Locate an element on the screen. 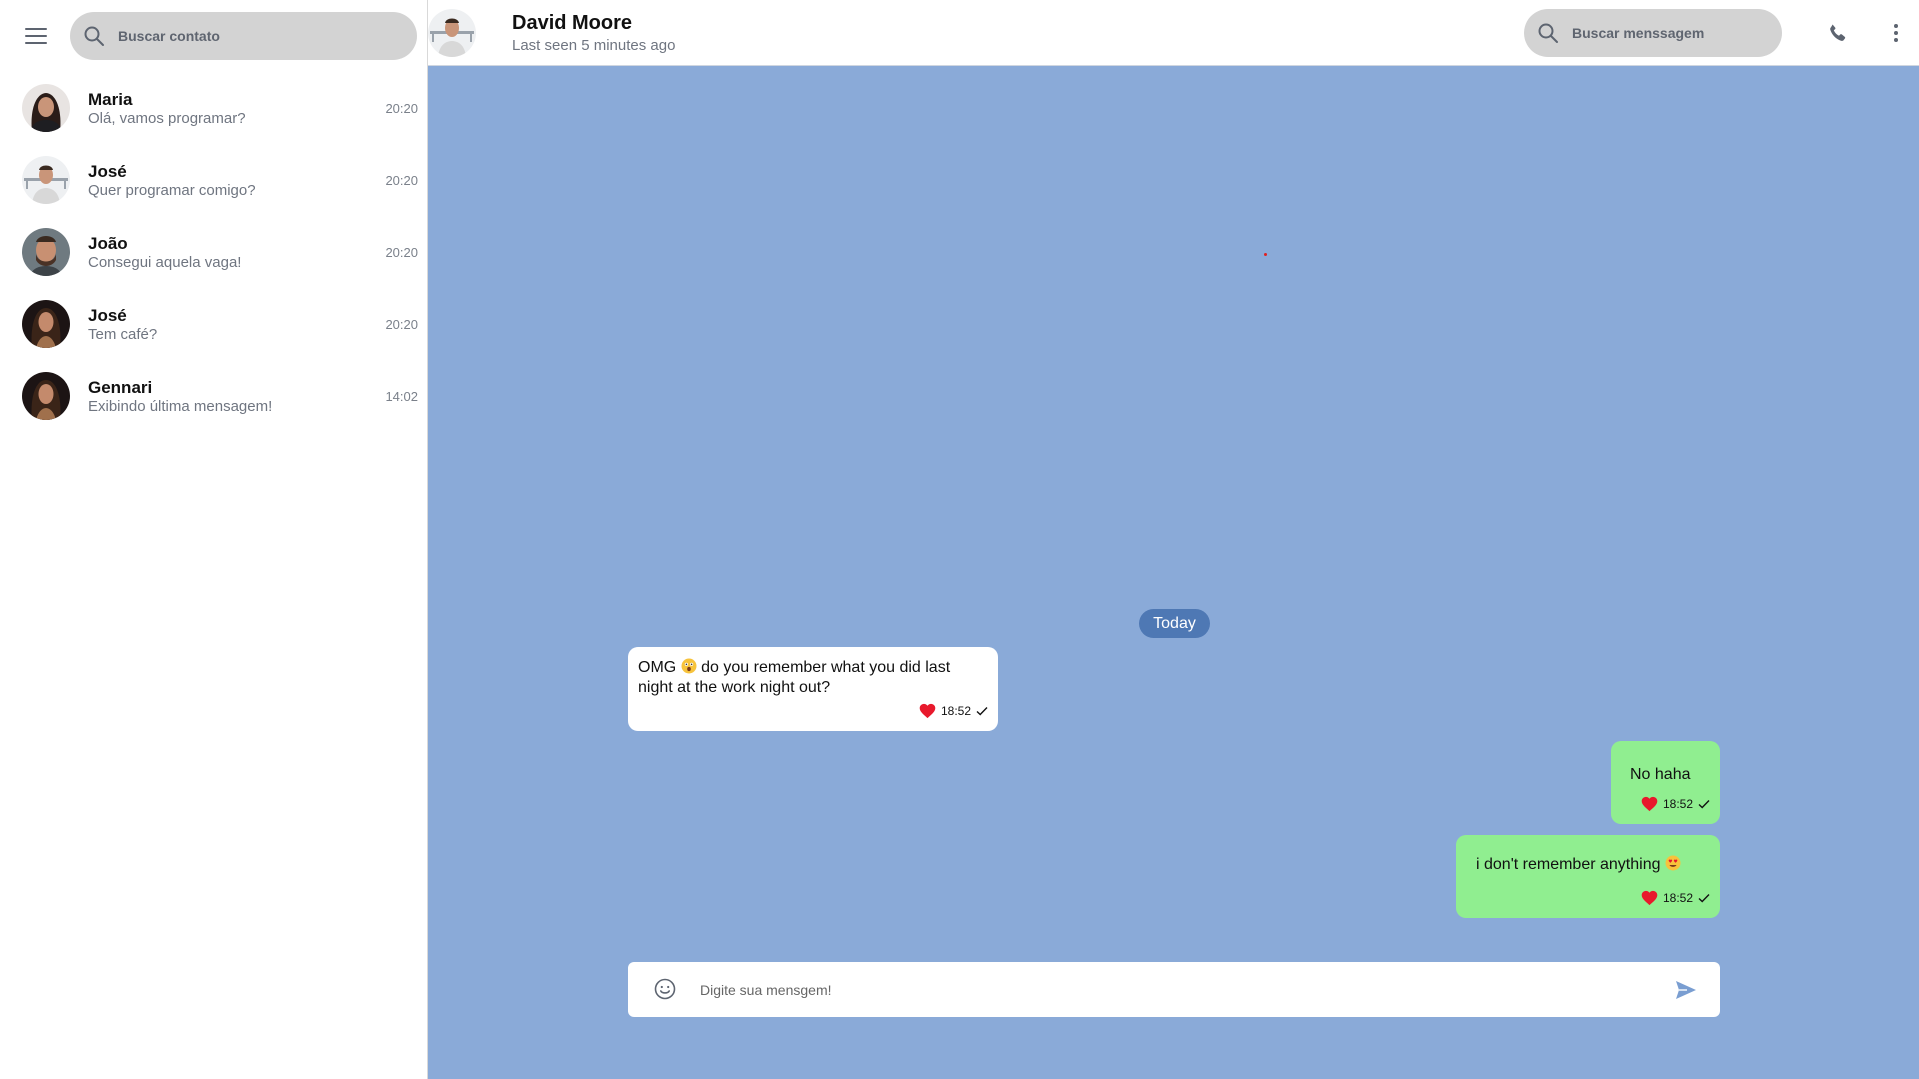 The height and width of the screenshot is (1079, 1919). message-text: i don't remember anything is located at coordinates (1578, 865).